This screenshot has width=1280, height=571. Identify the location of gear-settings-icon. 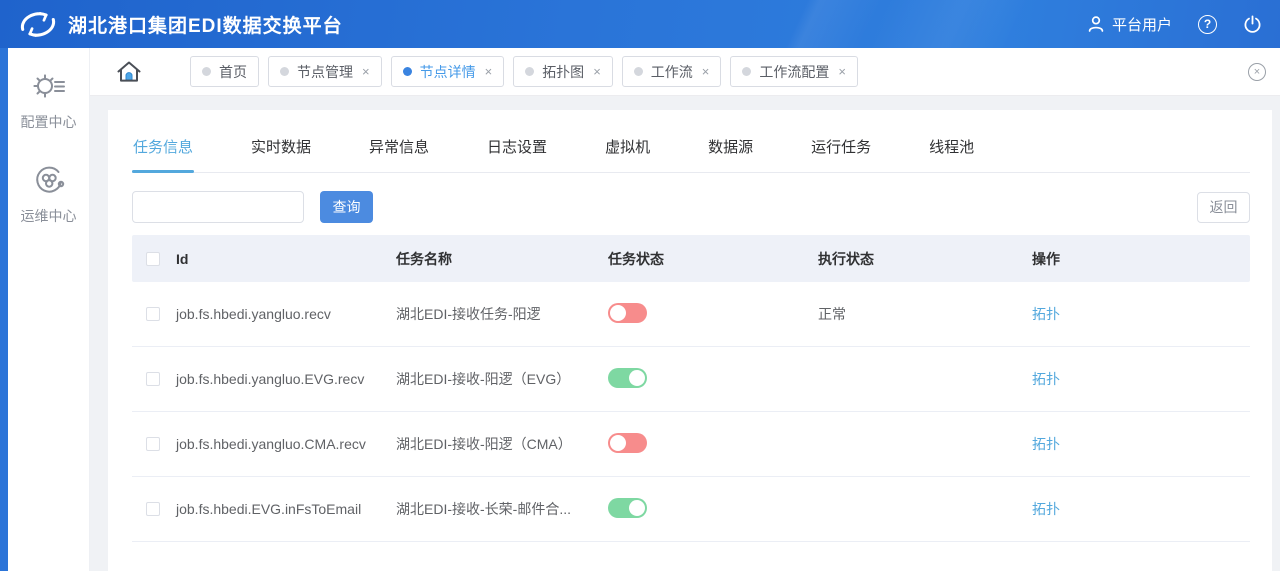
(49, 86).